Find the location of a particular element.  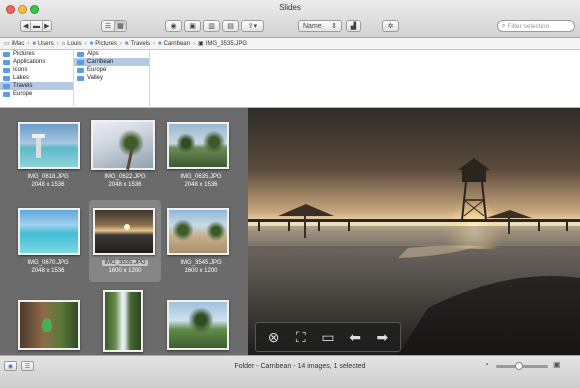

sort-order-button: ▟ is located at coordinates (353, 26).